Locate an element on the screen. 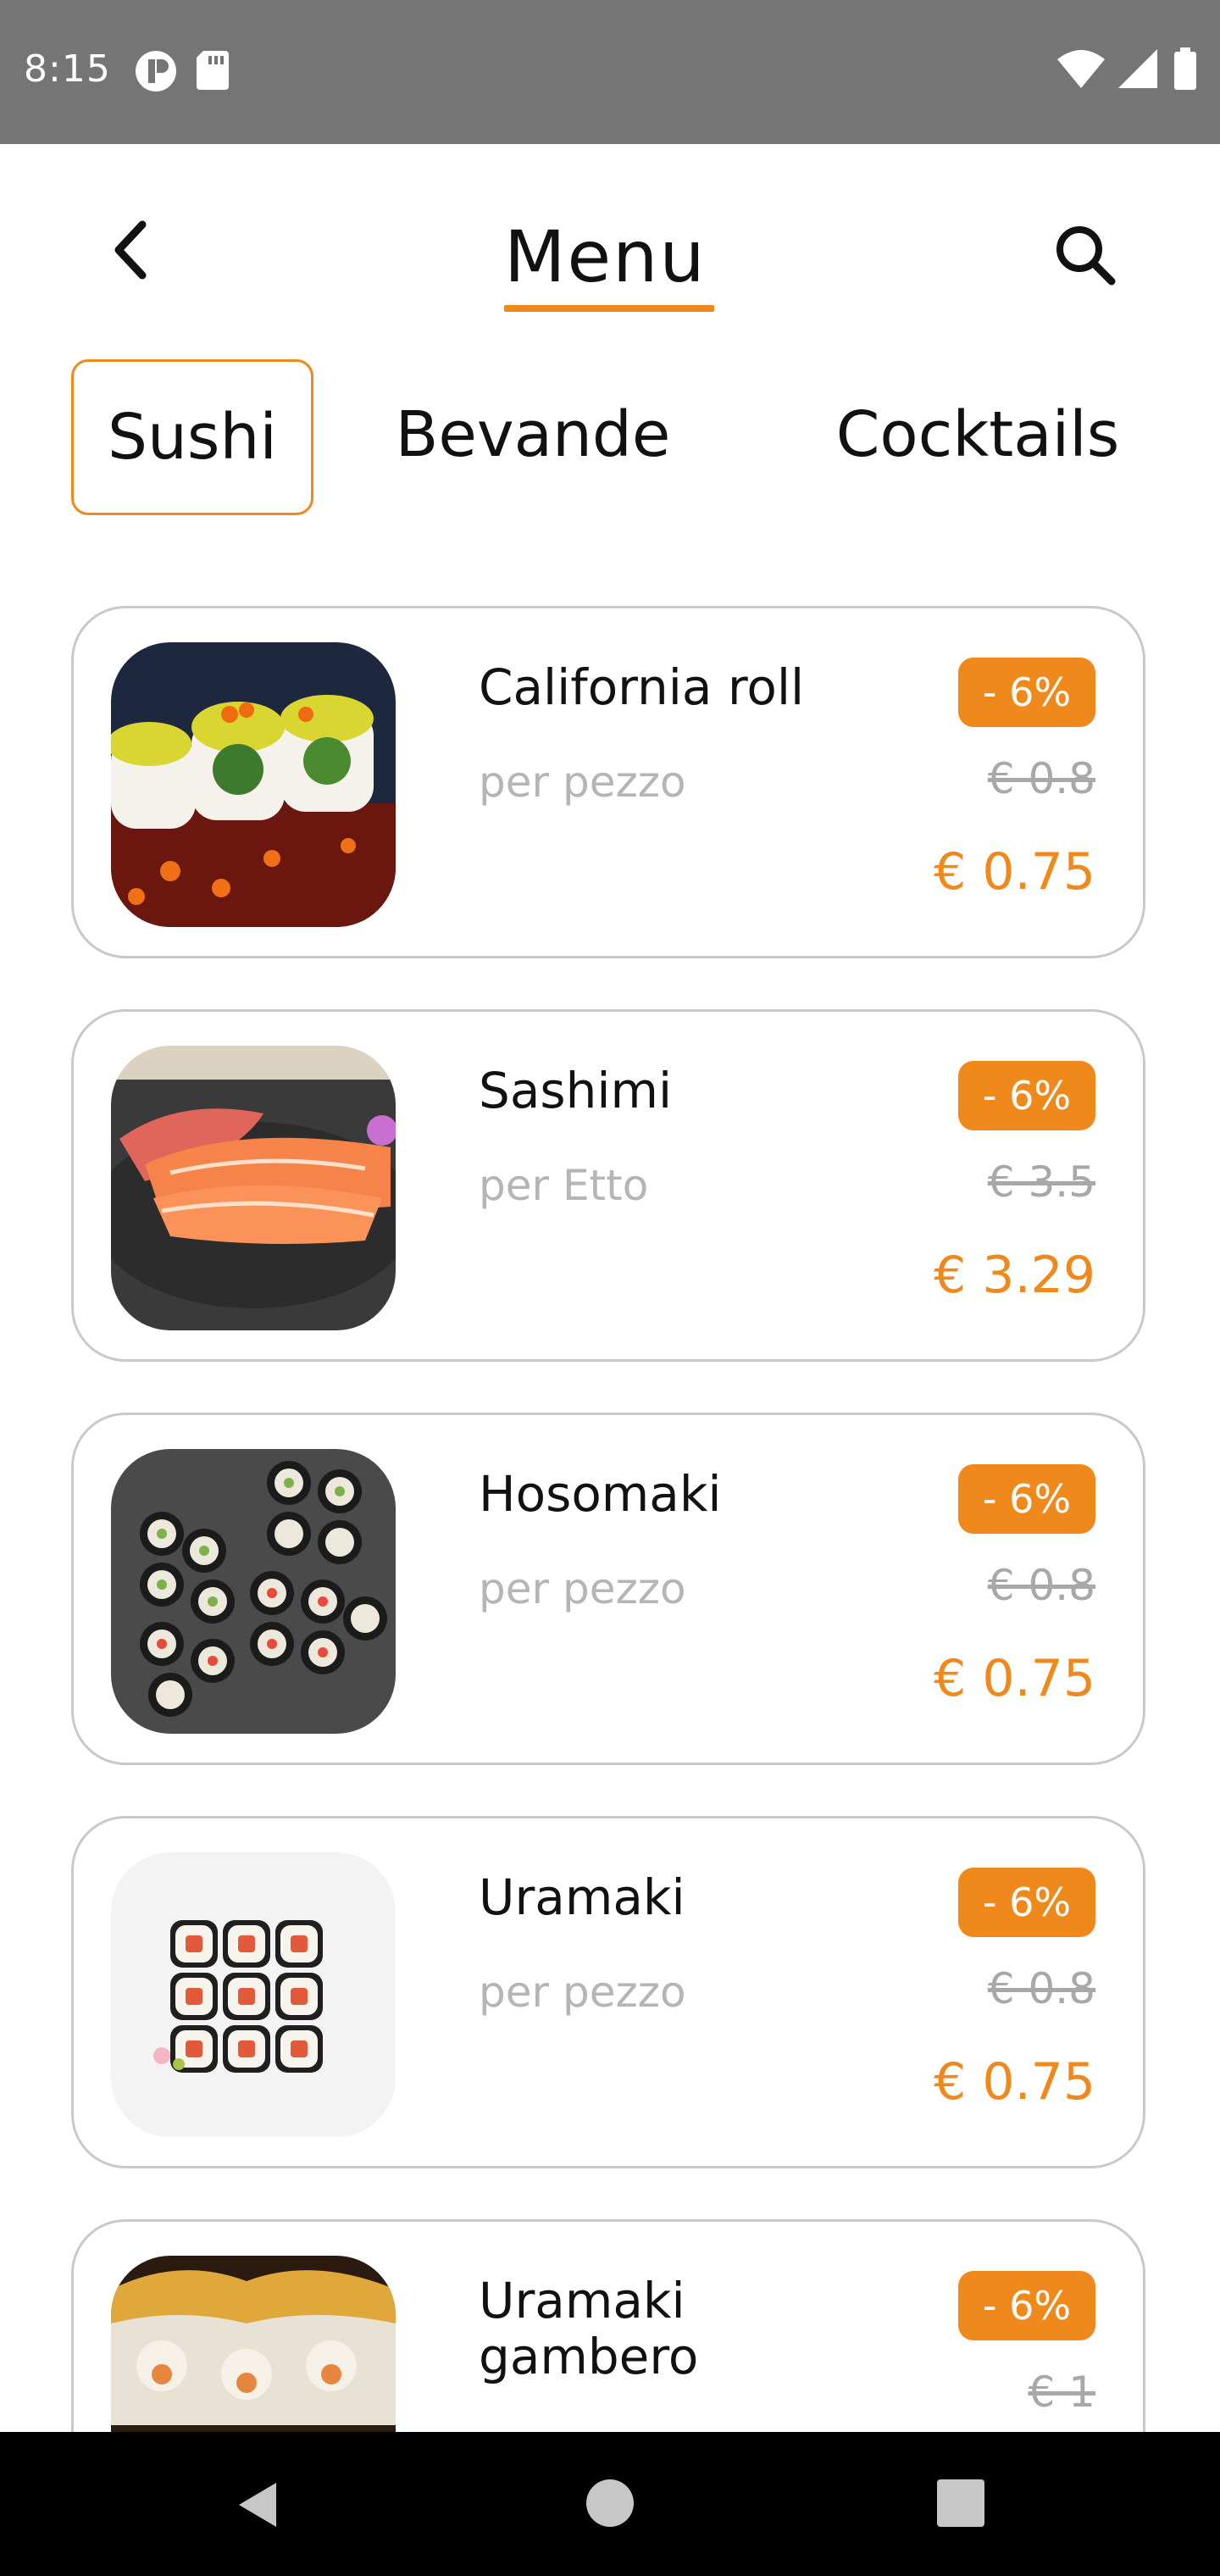 This screenshot has height=2576, width=1220. nav-home-icon is located at coordinates (610, 2503).